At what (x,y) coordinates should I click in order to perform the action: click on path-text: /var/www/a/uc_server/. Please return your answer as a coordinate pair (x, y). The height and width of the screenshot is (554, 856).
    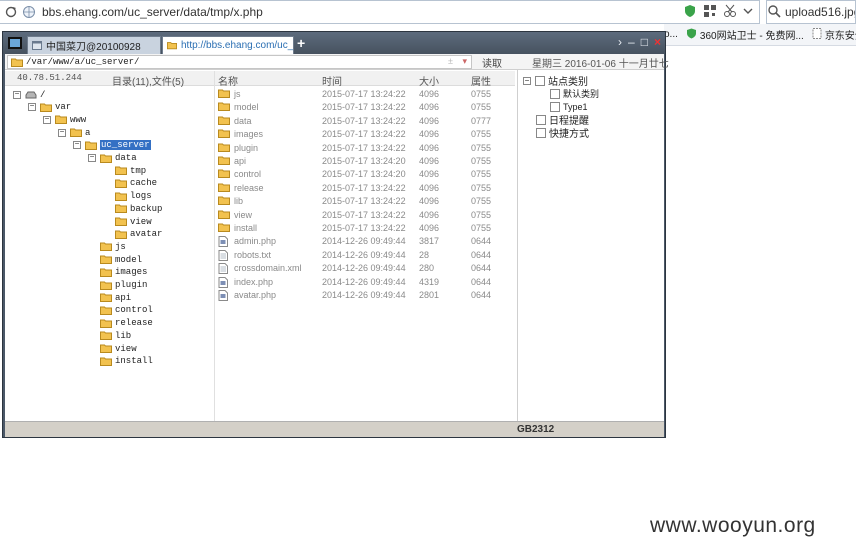
    Looking at the image, I should click on (82, 62).